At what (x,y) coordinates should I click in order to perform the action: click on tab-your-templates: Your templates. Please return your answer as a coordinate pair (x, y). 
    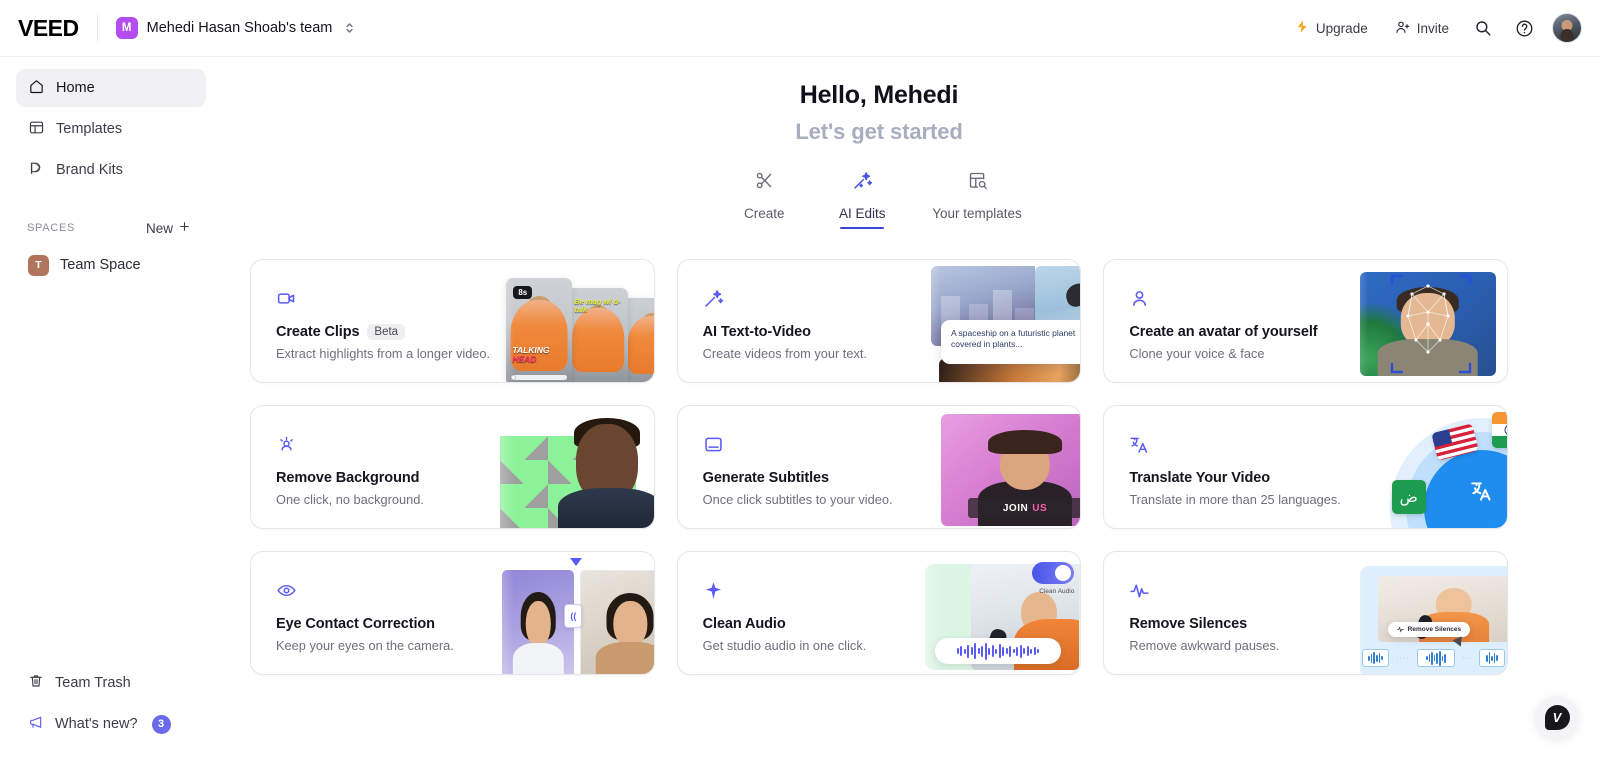
    Looking at the image, I should click on (977, 199).